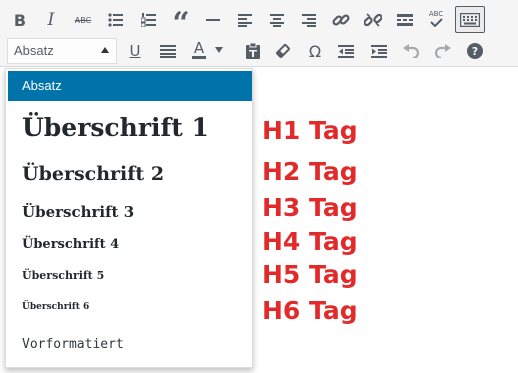  I want to click on annotation-h4: H4 Tag, so click(310, 241).